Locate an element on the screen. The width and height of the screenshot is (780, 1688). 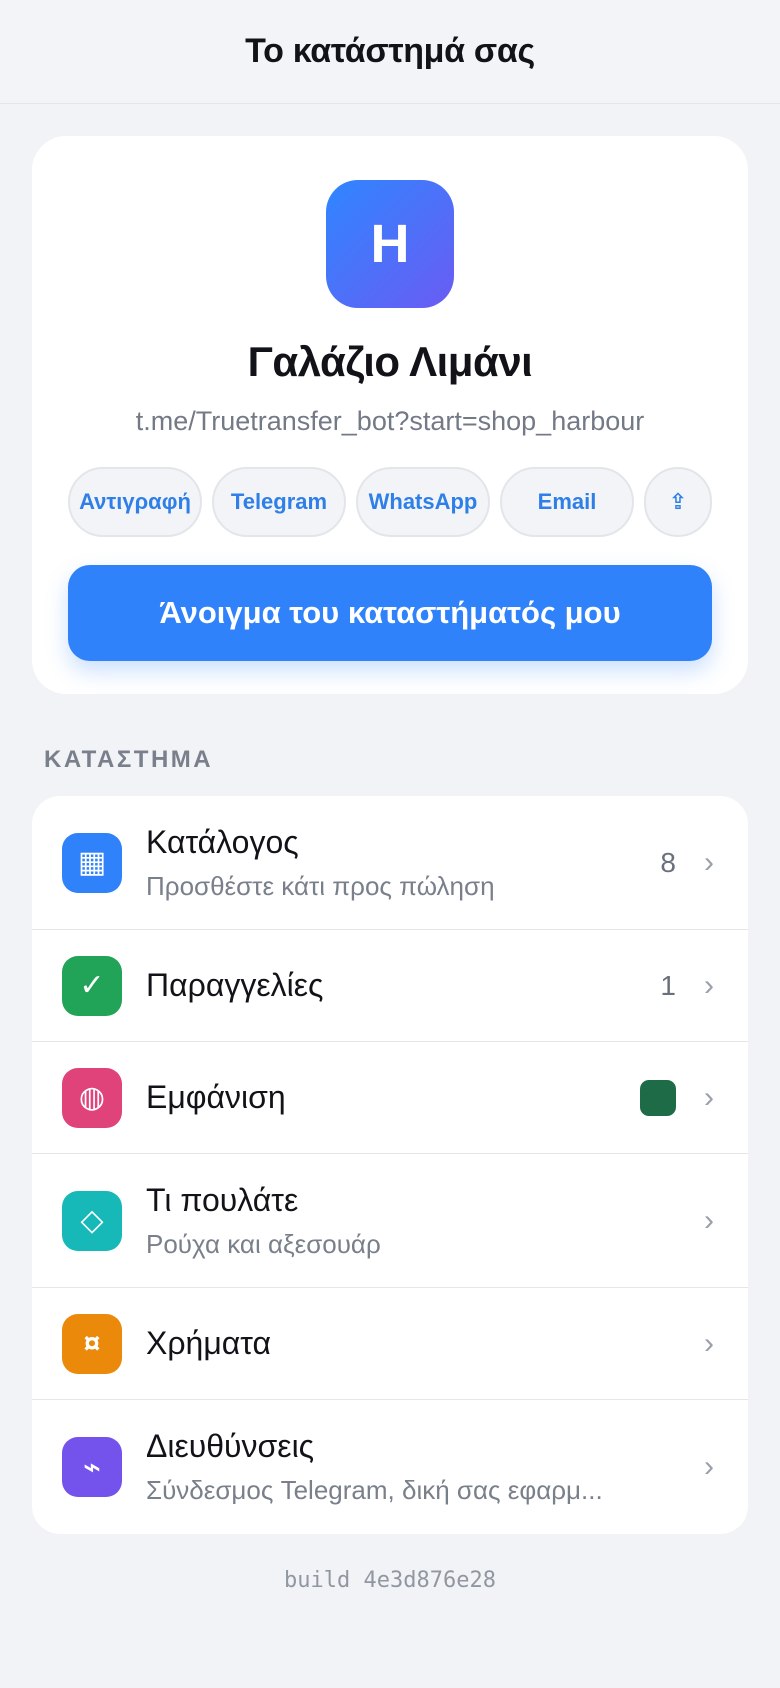
section-label-store: ΚΑΤΑΣΤΗΜΑ is located at coordinates (129, 759).